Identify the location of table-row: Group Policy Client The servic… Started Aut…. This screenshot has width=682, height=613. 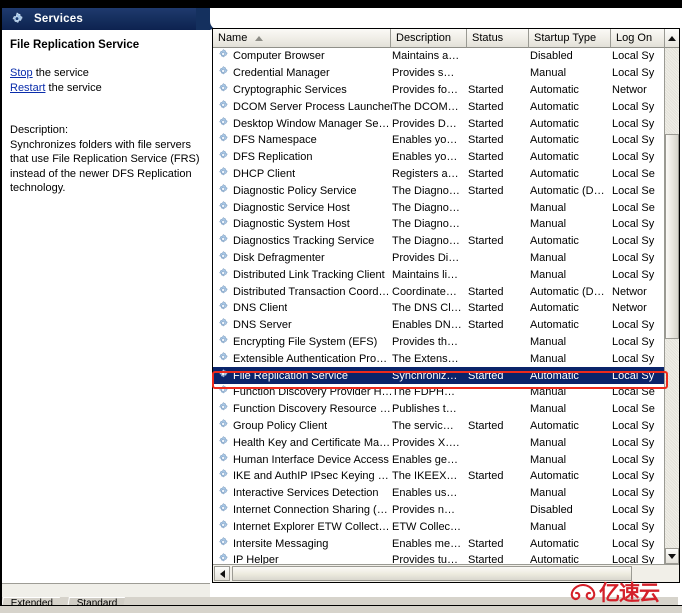
(438, 426).